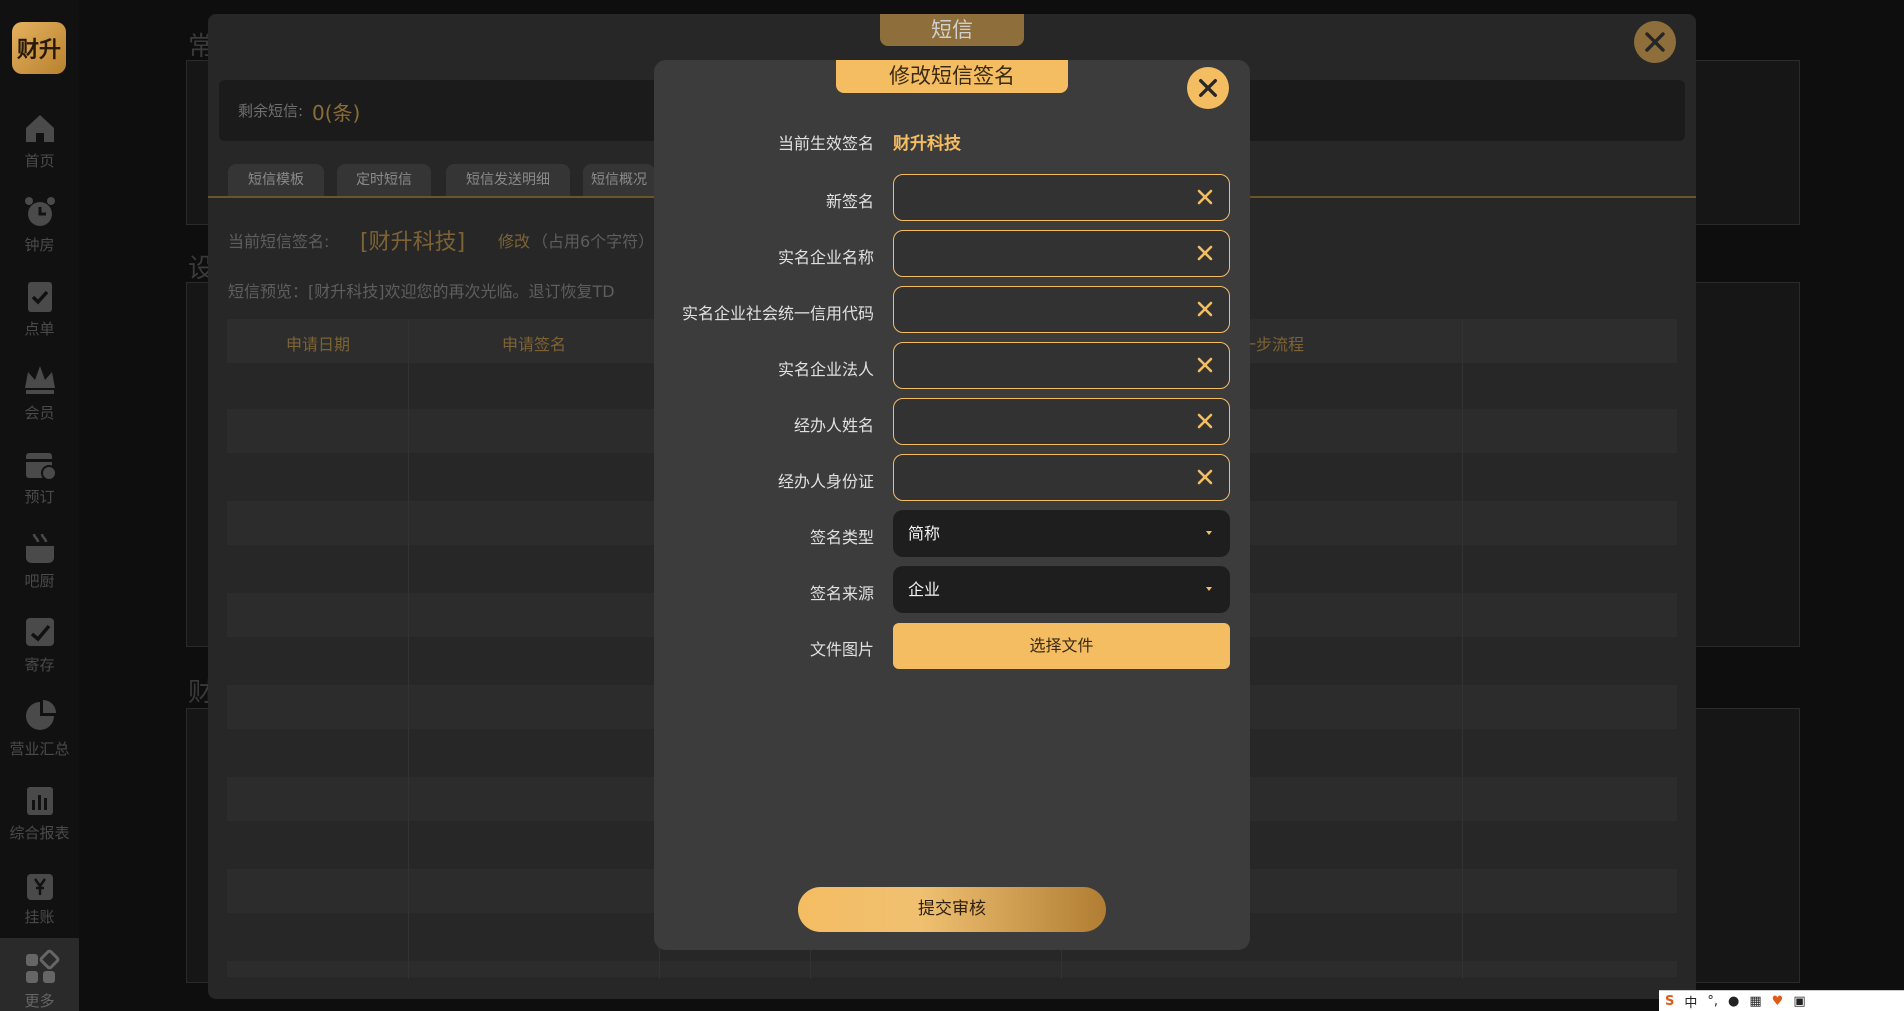 Image resolution: width=1904 pixels, height=1011 pixels. What do you see at coordinates (39, 48) in the screenshot?
I see `app-logo: 财升` at bounding box center [39, 48].